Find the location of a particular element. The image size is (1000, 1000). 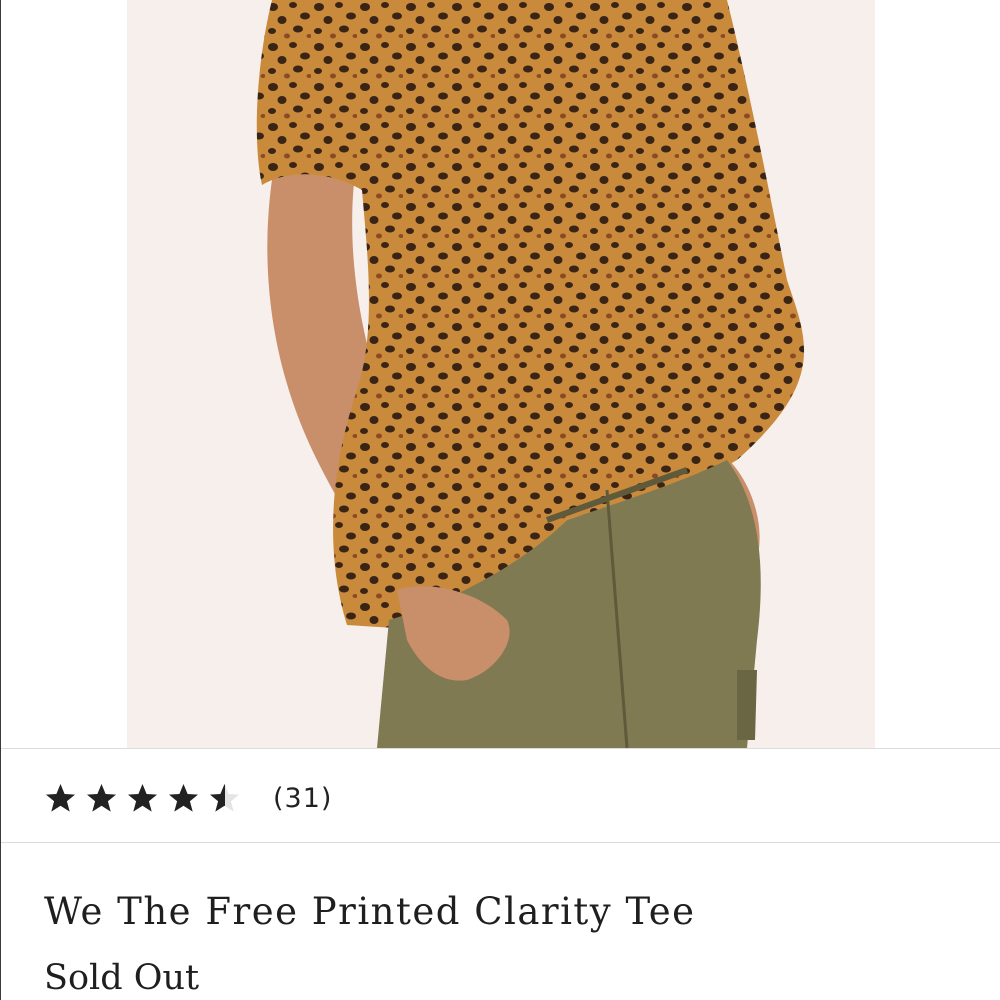

rating-summary: (31) is located at coordinates (188, 798).